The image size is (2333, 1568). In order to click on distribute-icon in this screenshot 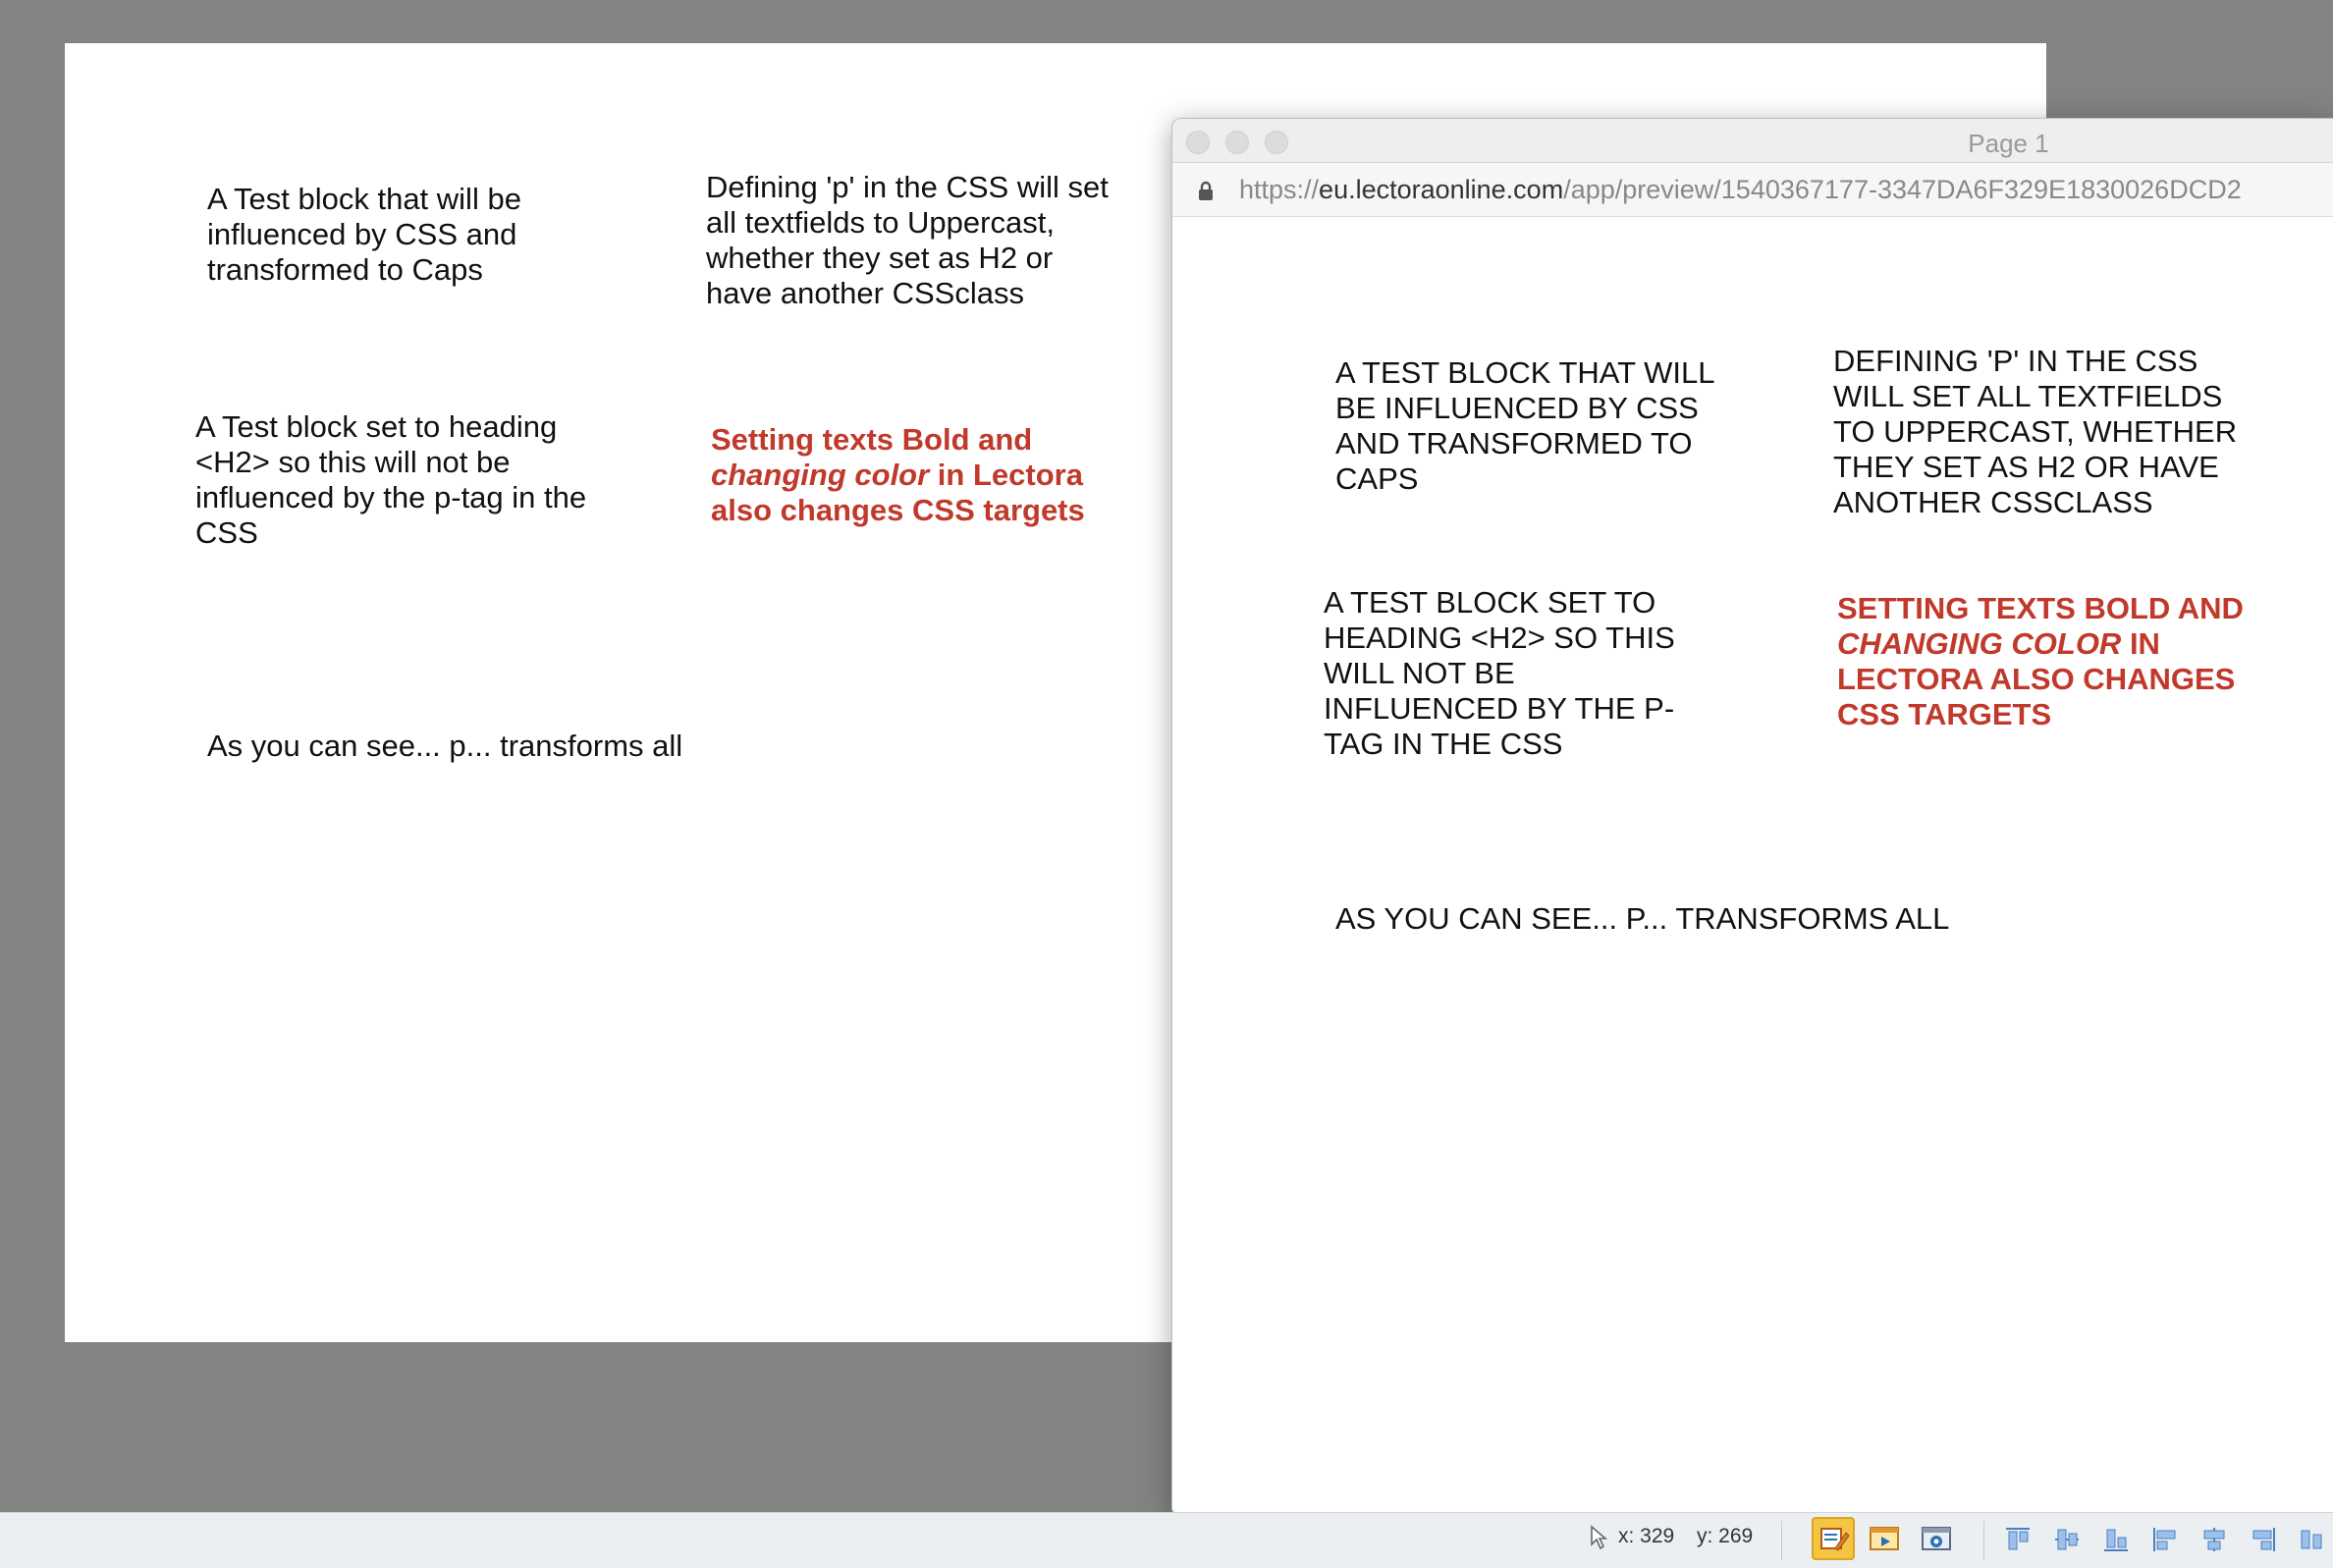, I will do `click(2312, 1539)`.